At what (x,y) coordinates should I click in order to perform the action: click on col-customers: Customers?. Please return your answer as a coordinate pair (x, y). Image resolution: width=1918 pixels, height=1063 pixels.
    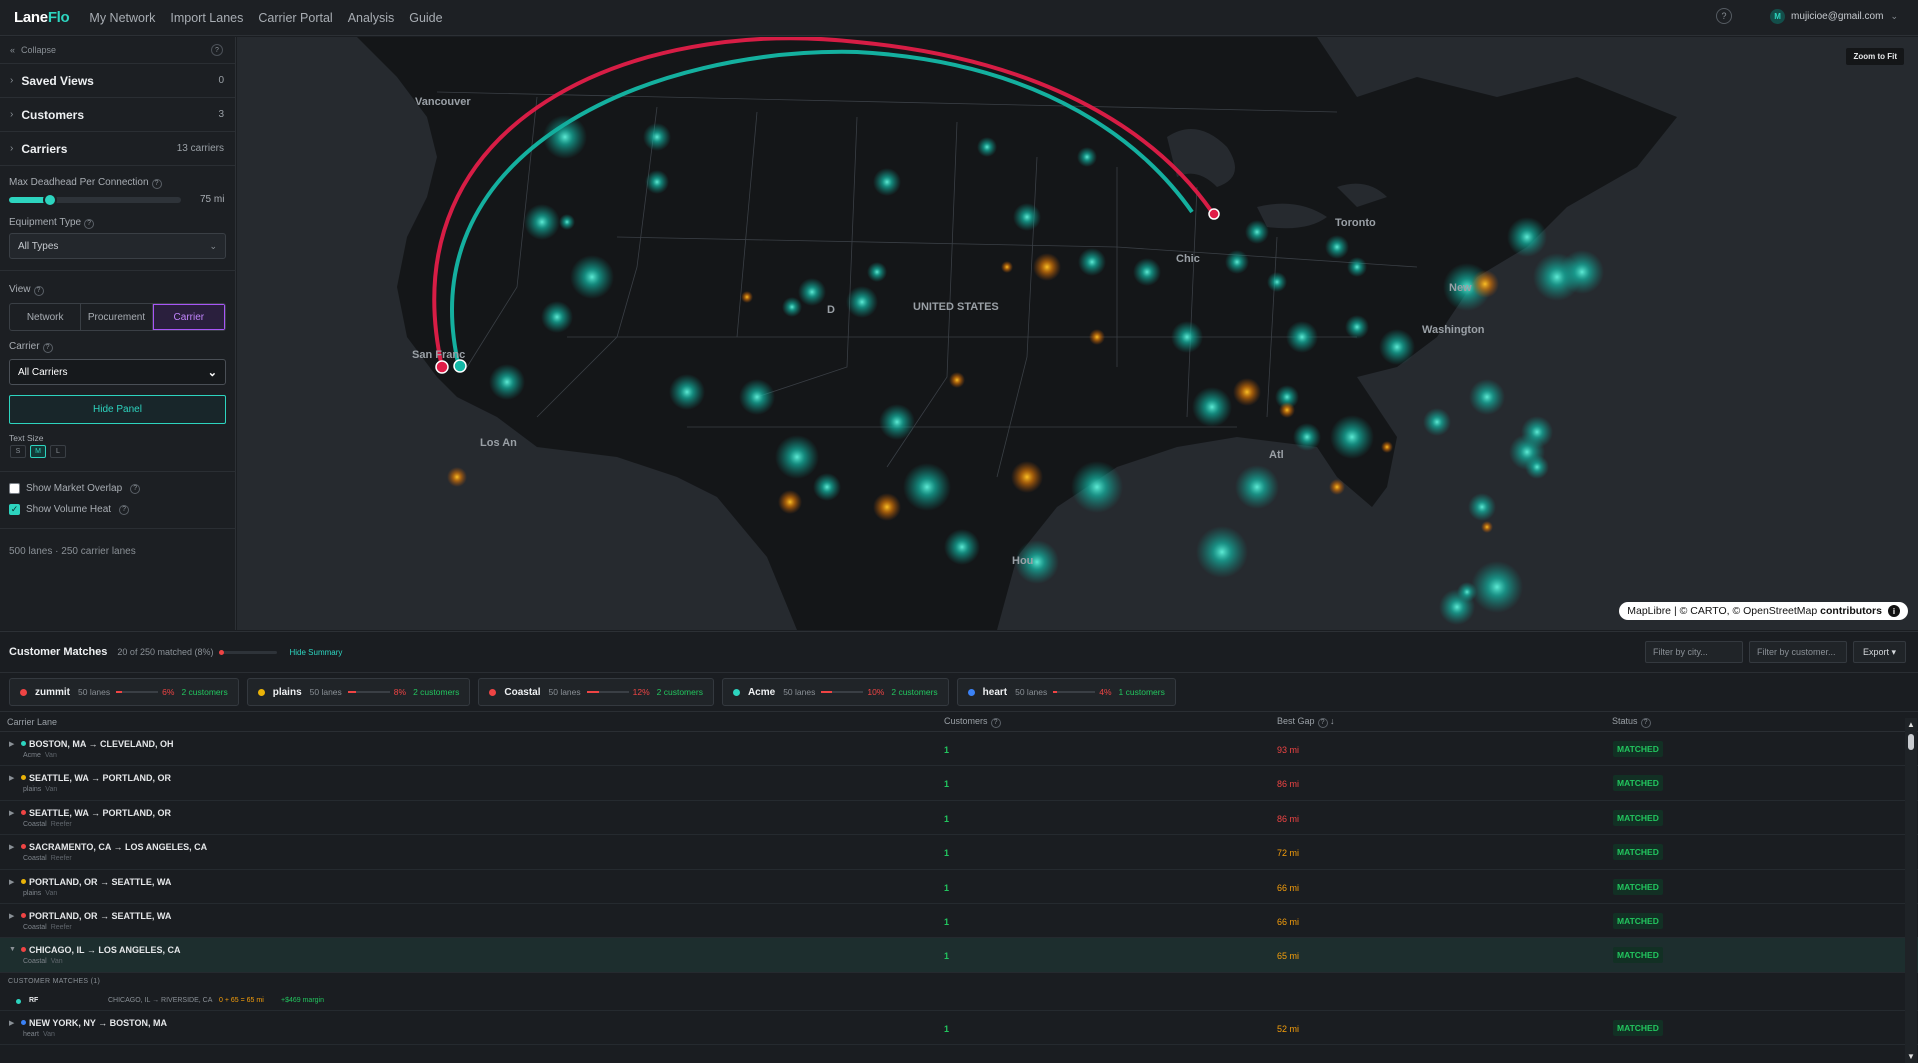
    Looking at the image, I should click on (972, 722).